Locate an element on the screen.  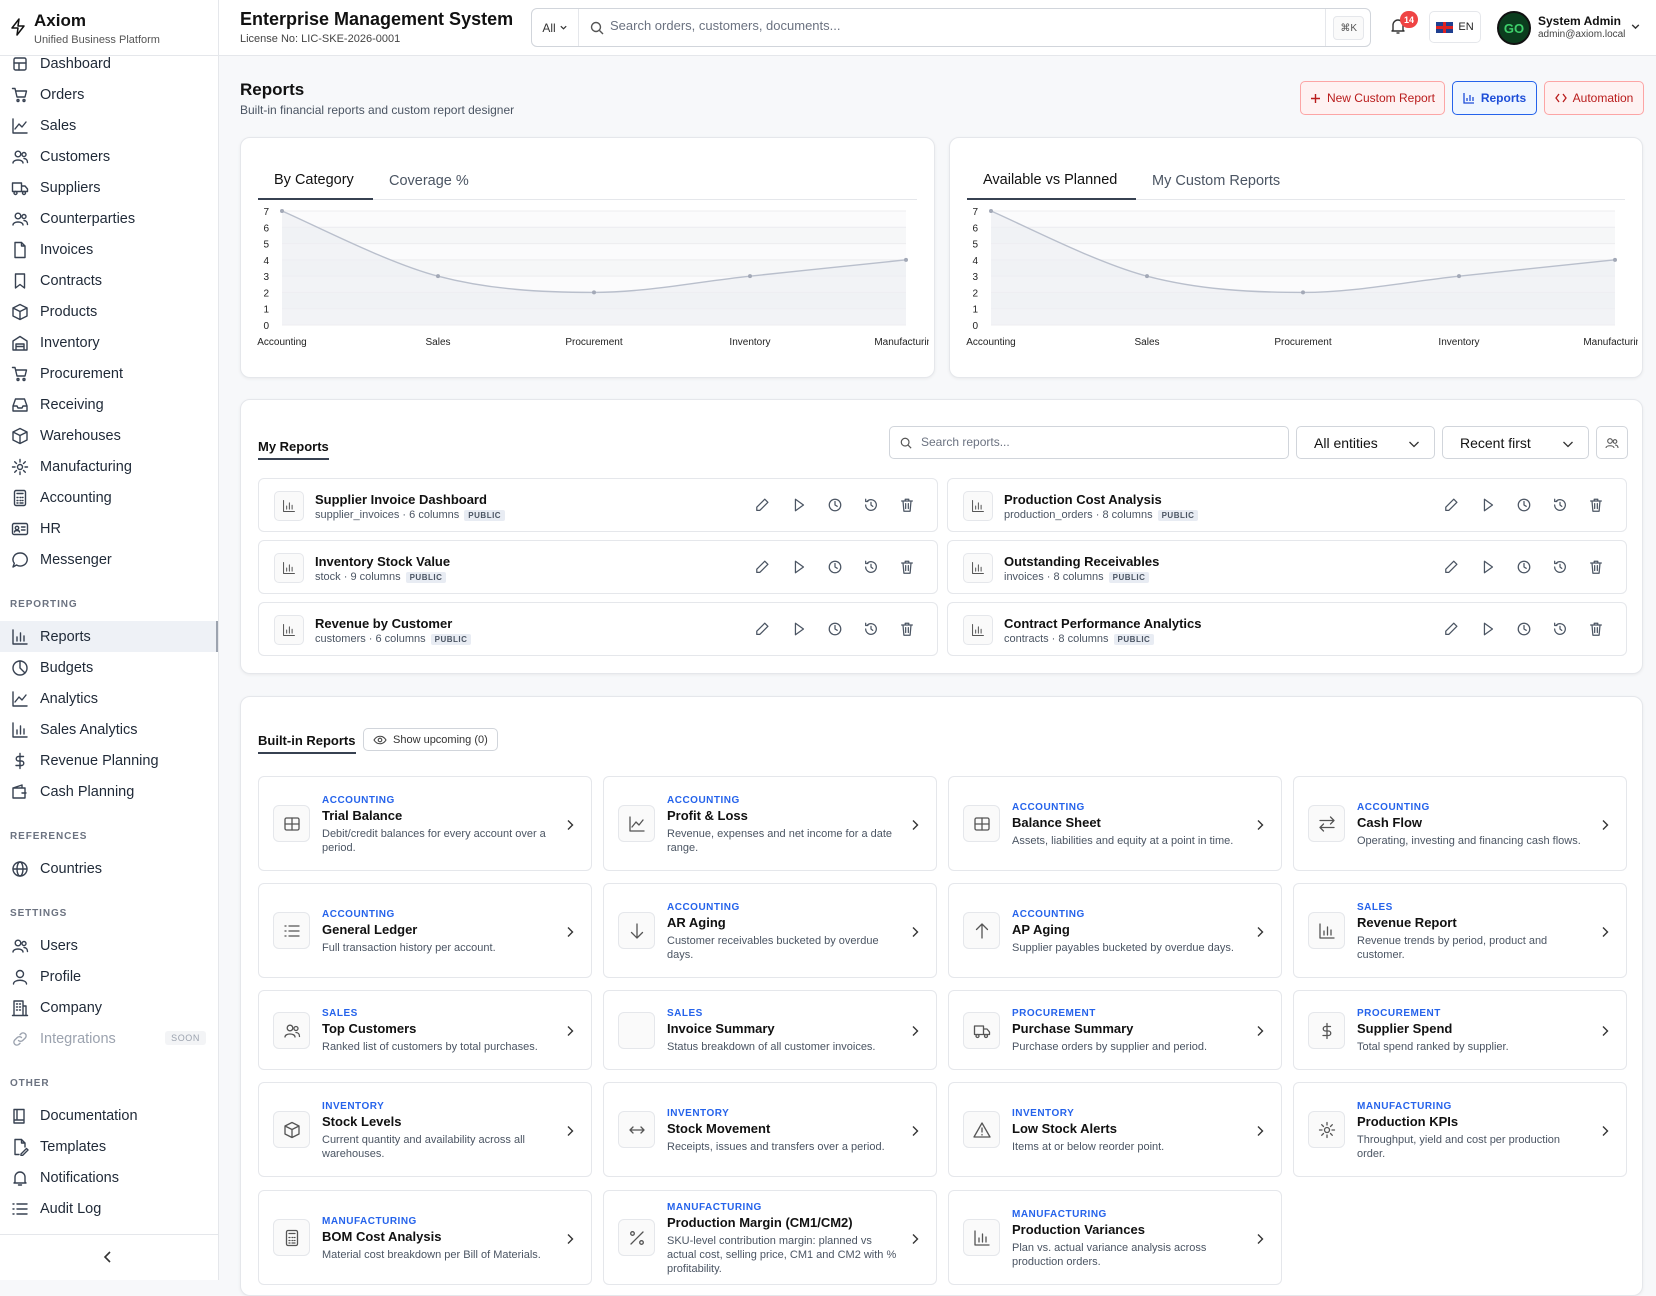
sidebar-item-products: Products is located at coordinates (109, 311).